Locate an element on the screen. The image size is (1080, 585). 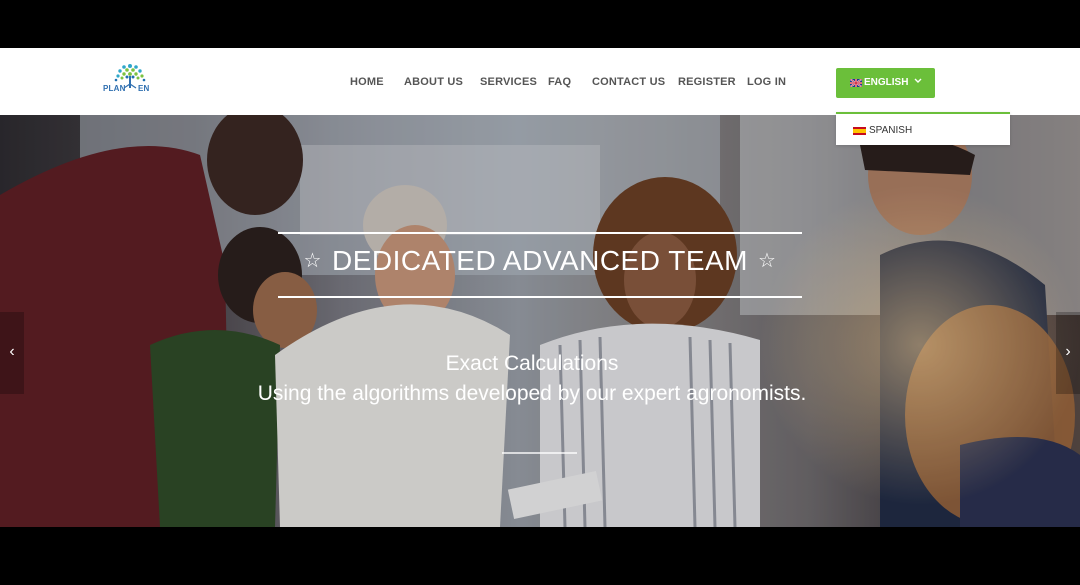
nav-register: REGISTER is located at coordinates (707, 82).